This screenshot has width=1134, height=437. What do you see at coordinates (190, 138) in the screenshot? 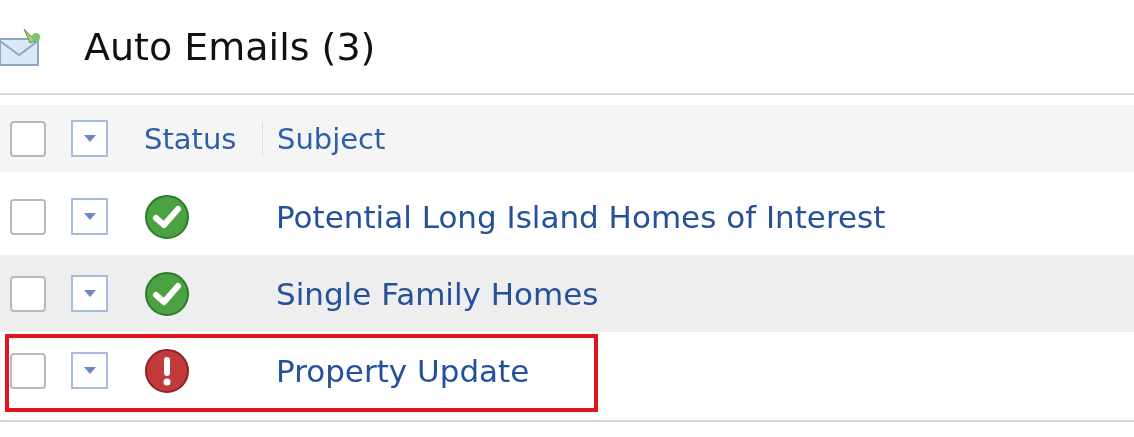
I see `column-header: Status` at bounding box center [190, 138].